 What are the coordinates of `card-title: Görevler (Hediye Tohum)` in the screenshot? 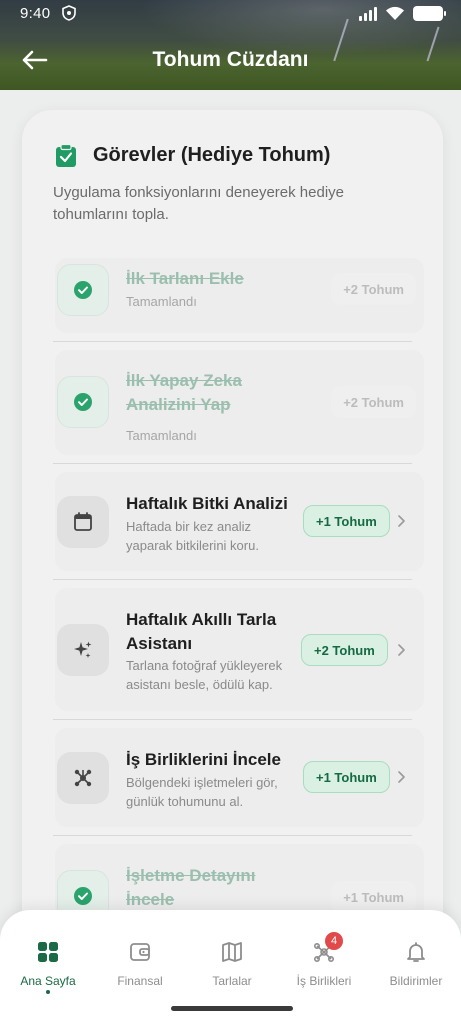 It's located at (212, 155).